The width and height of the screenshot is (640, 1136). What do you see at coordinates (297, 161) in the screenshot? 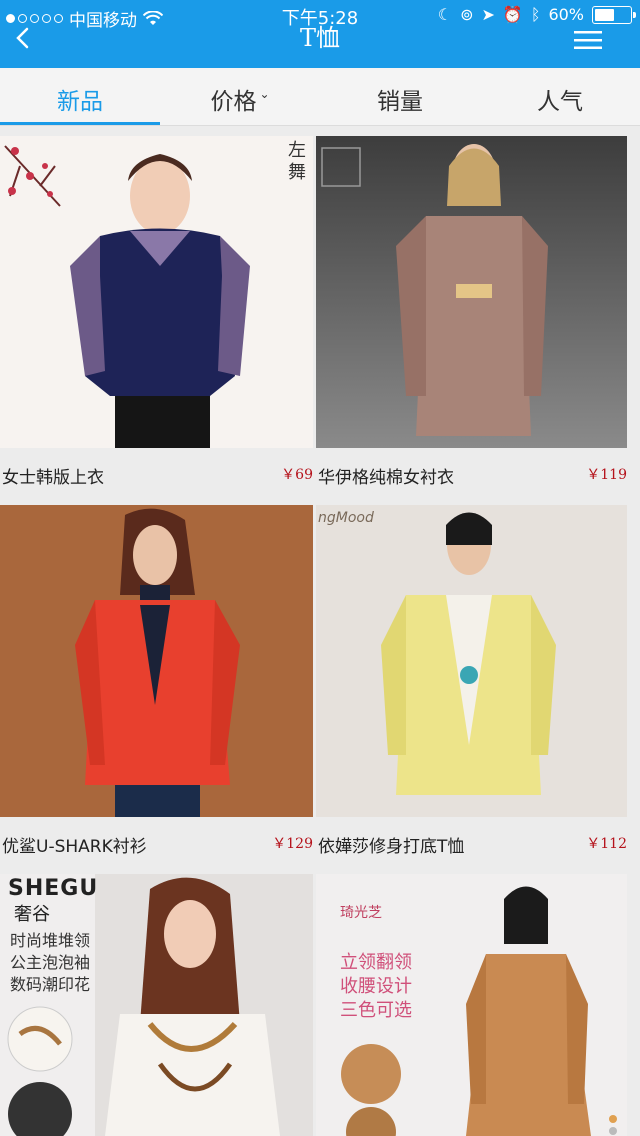
I see `brand-logo-text: 左舞` at bounding box center [297, 161].